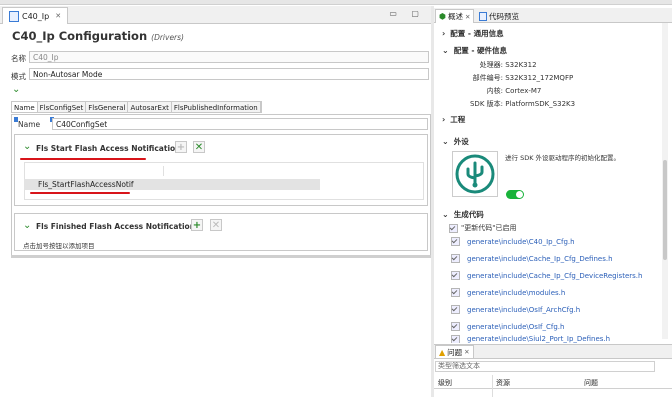 This screenshot has height=397, width=672. I want to click on section-config-hardware: ⌄ 配置 - 硬件信息, so click(474, 50).